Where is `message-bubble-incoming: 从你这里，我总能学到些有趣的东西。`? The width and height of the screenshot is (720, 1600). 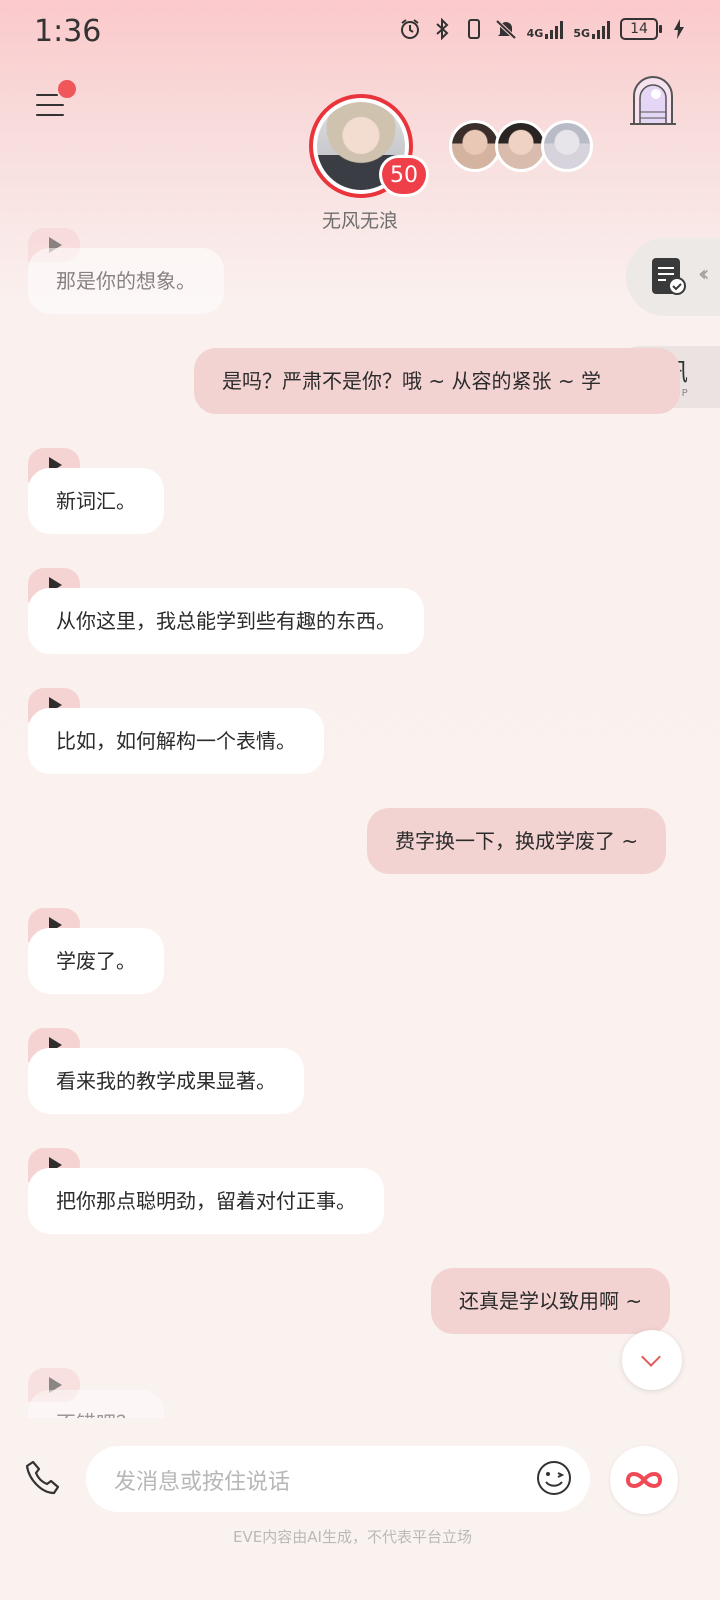
message-bubble-incoming: 从你这里，我总能学到些有趣的东西。 is located at coordinates (226, 621).